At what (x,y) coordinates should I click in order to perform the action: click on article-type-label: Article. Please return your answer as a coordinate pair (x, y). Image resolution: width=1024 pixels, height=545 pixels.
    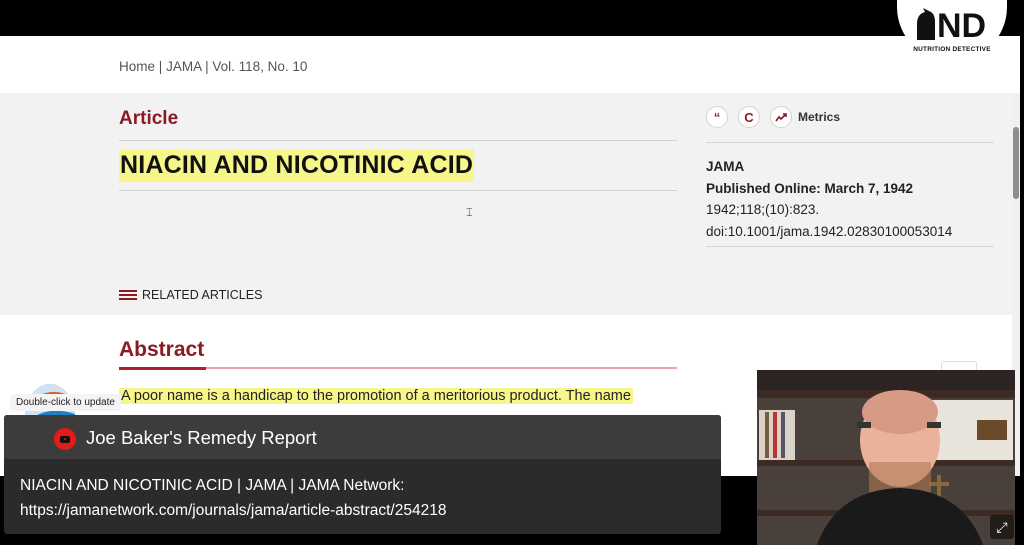
    Looking at the image, I should click on (149, 118).